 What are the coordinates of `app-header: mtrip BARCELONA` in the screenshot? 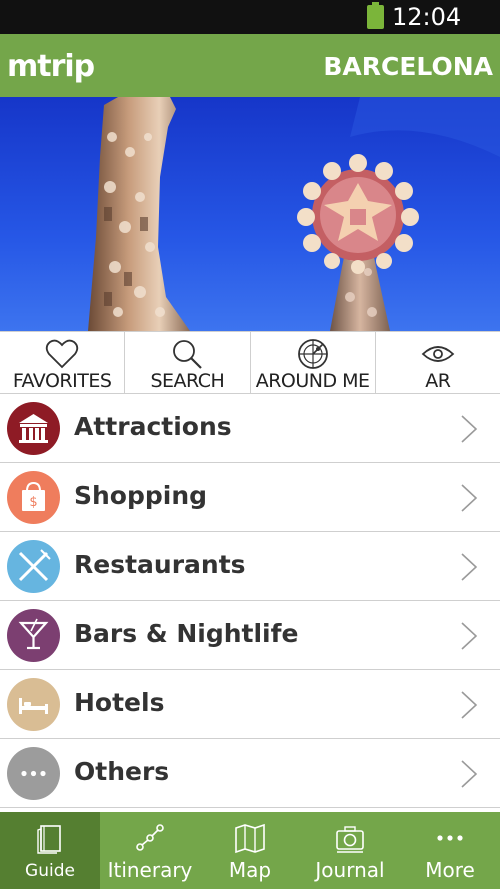 It's located at (250, 65).